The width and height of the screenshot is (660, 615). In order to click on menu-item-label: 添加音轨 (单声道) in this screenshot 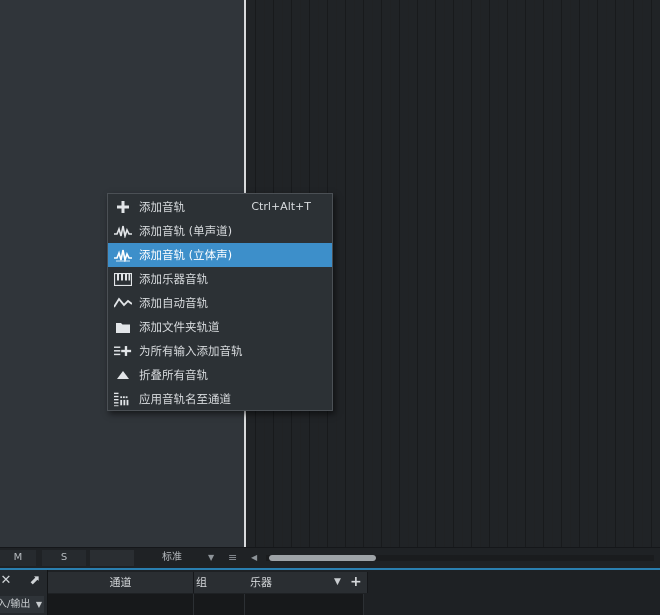, I will do `click(186, 231)`.